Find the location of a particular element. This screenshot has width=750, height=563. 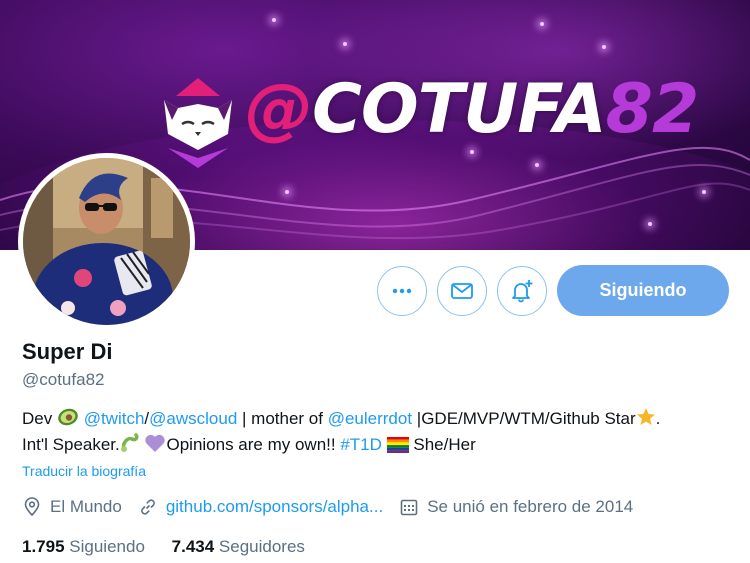

bio-text: She/Her is located at coordinates (442, 444).